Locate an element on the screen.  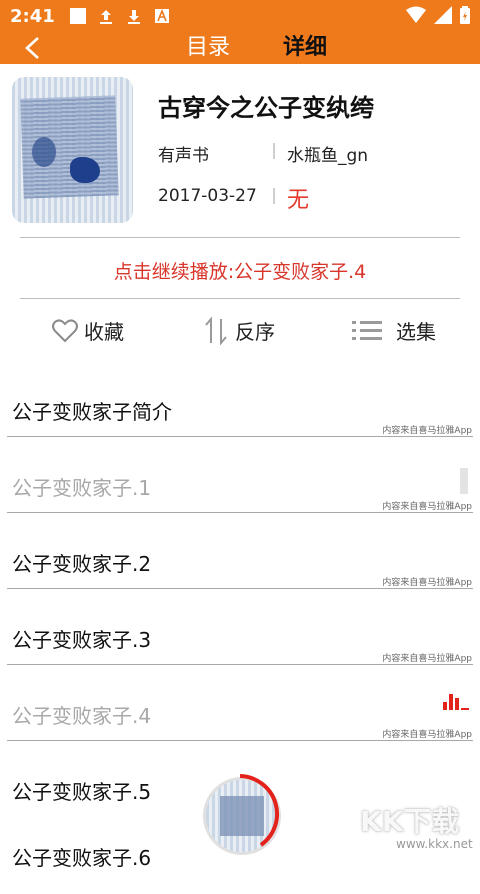
episode-title: 公子变败家子简介 is located at coordinates (92, 412).